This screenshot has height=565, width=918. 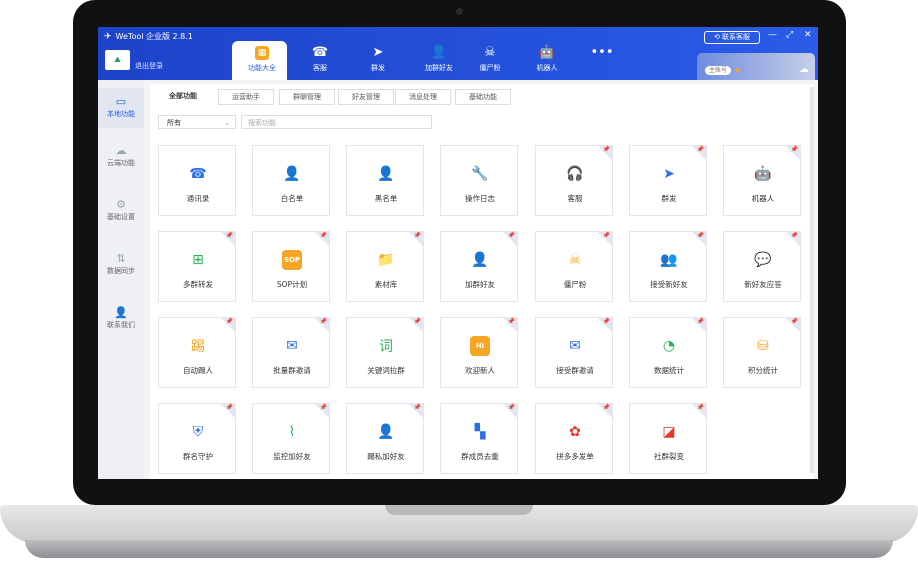 What do you see at coordinates (490, 61) in the screenshot?
I see `nav-tab-4: ☠ 僵尸粉` at bounding box center [490, 61].